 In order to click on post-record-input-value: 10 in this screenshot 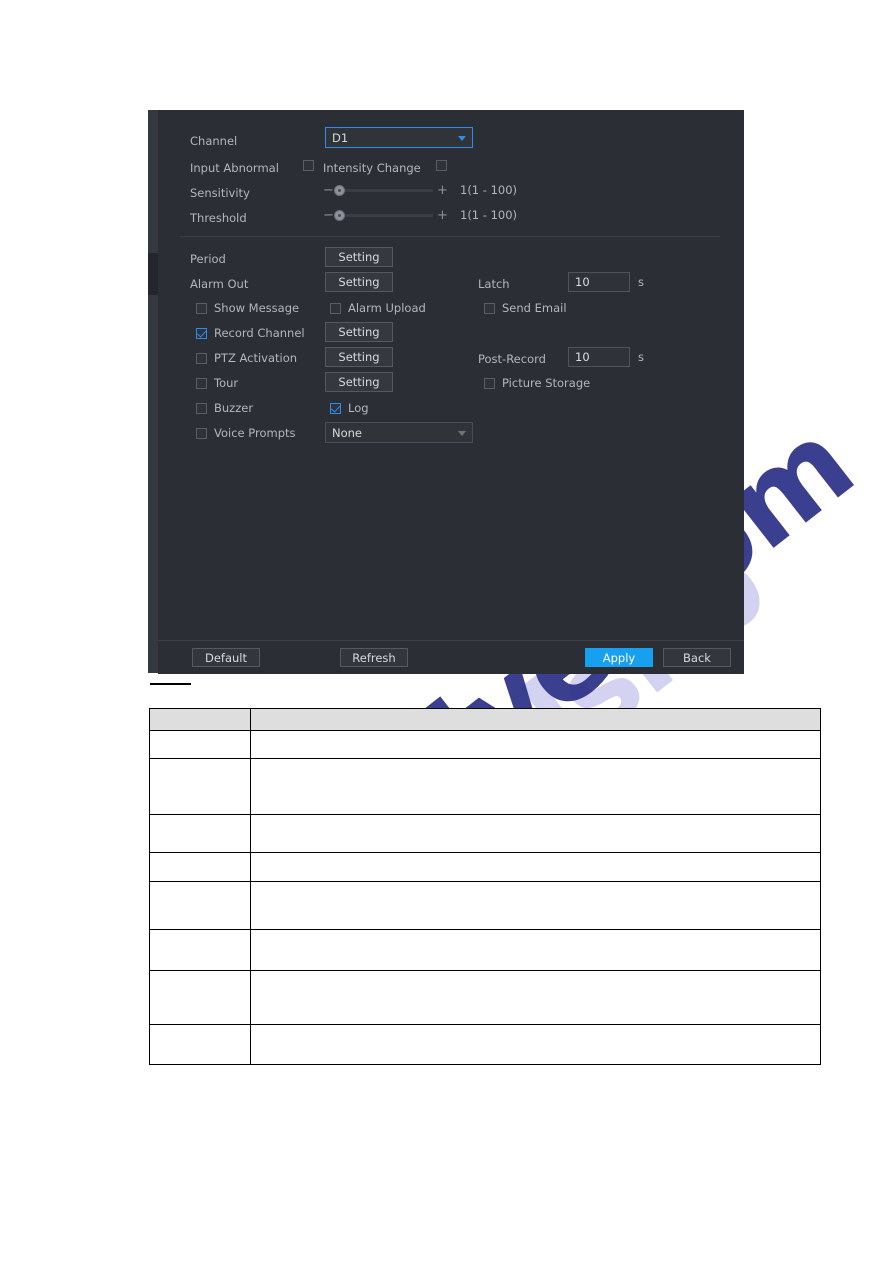, I will do `click(582, 357)`.